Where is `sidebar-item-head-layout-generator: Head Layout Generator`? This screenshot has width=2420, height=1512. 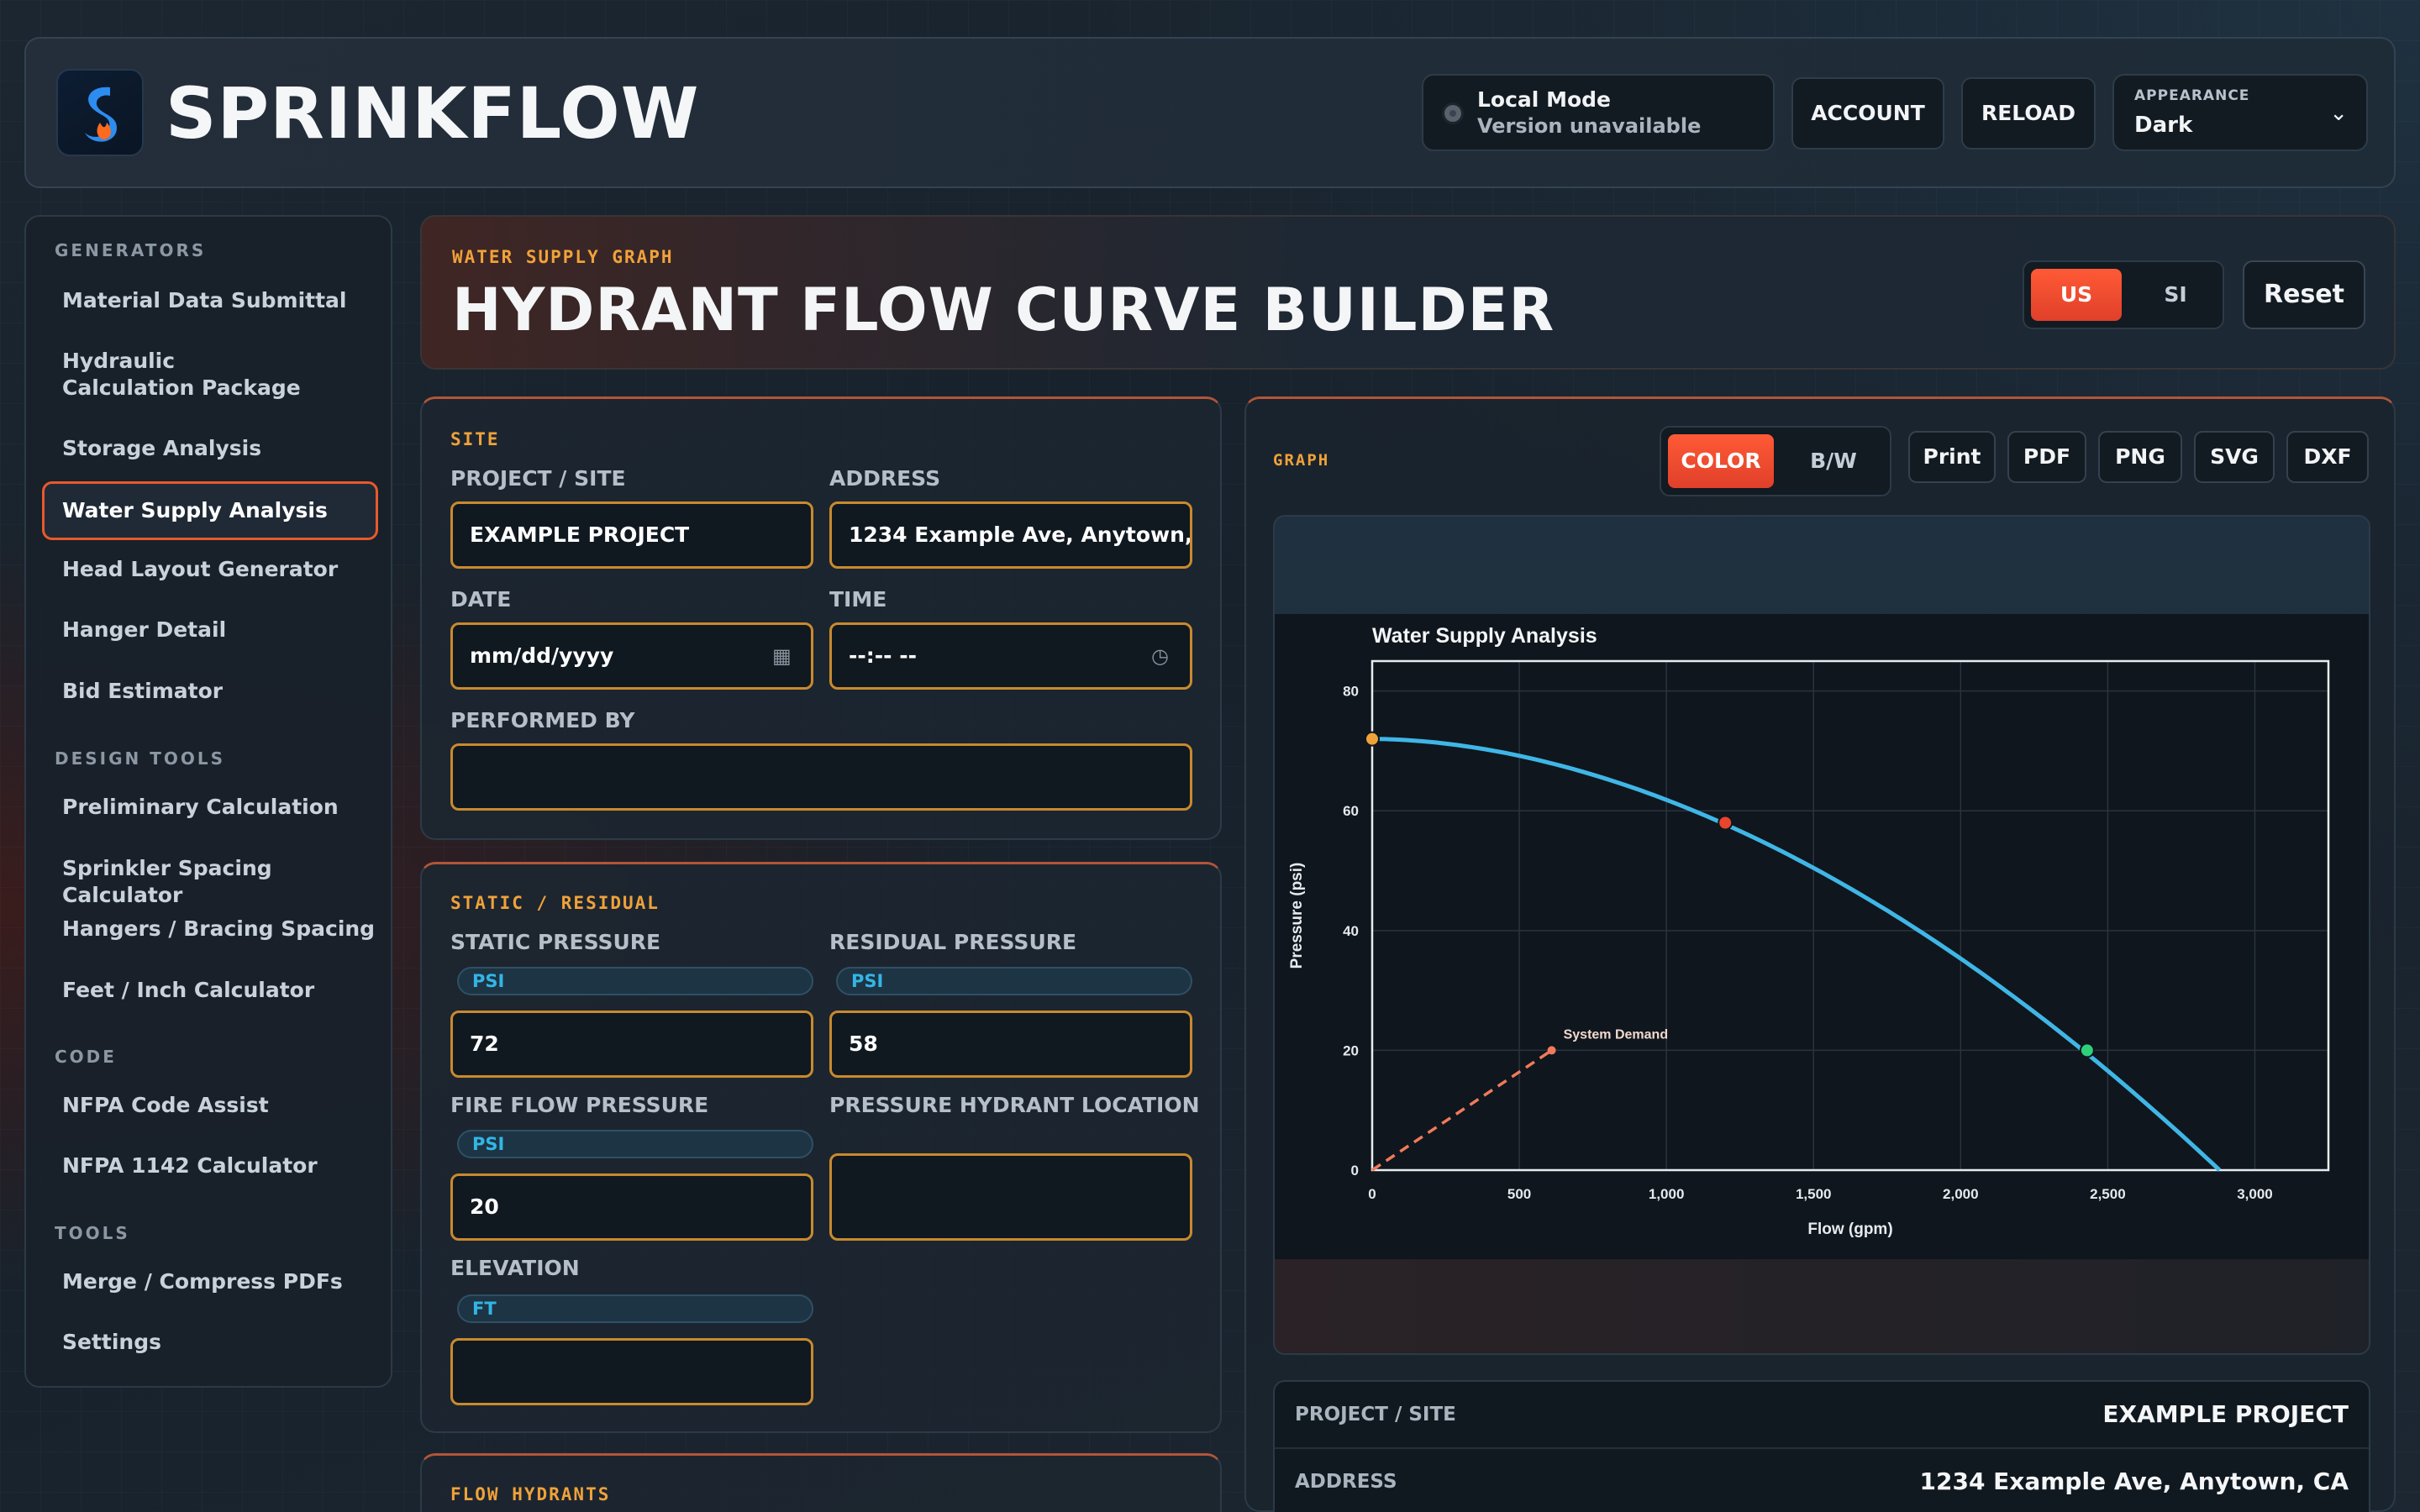 sidebar-item-head-layout-generator: Head Layout Generator is located at coordinates (210, 569).